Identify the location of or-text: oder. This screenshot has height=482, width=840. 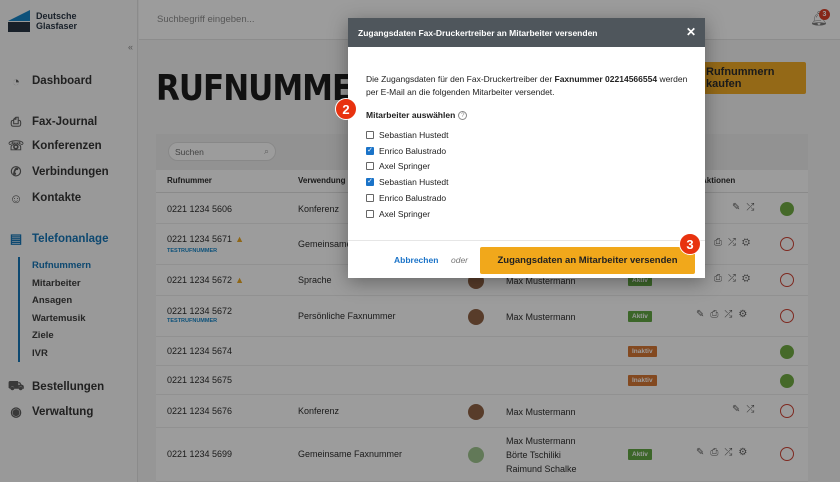
(460, 260).